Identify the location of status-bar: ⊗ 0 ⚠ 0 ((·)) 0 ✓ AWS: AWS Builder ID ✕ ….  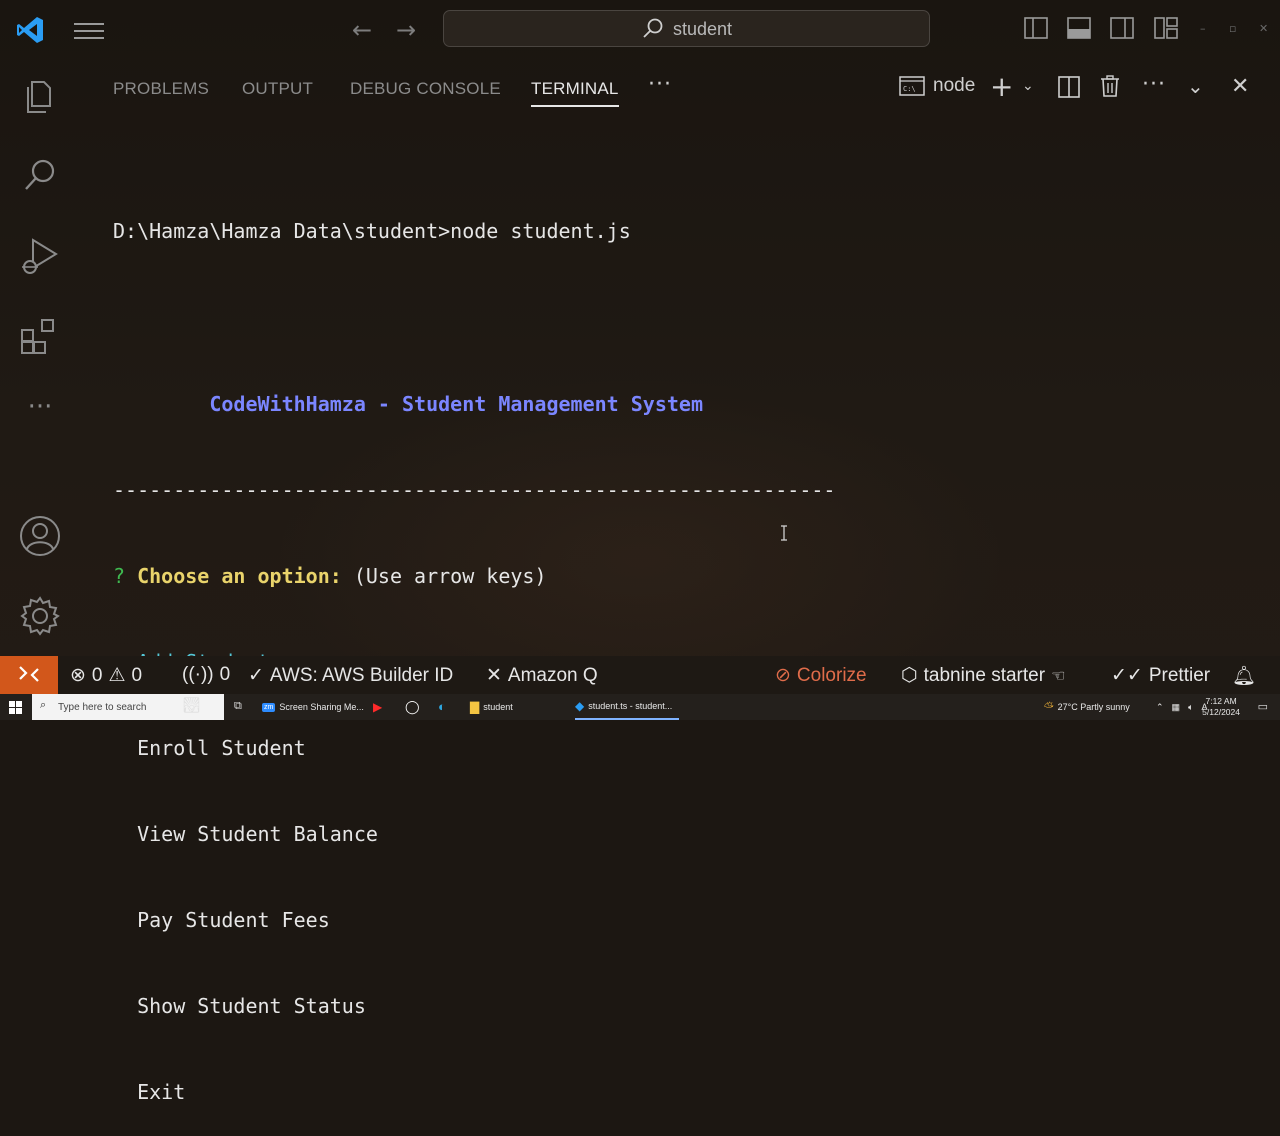
(640, 675).